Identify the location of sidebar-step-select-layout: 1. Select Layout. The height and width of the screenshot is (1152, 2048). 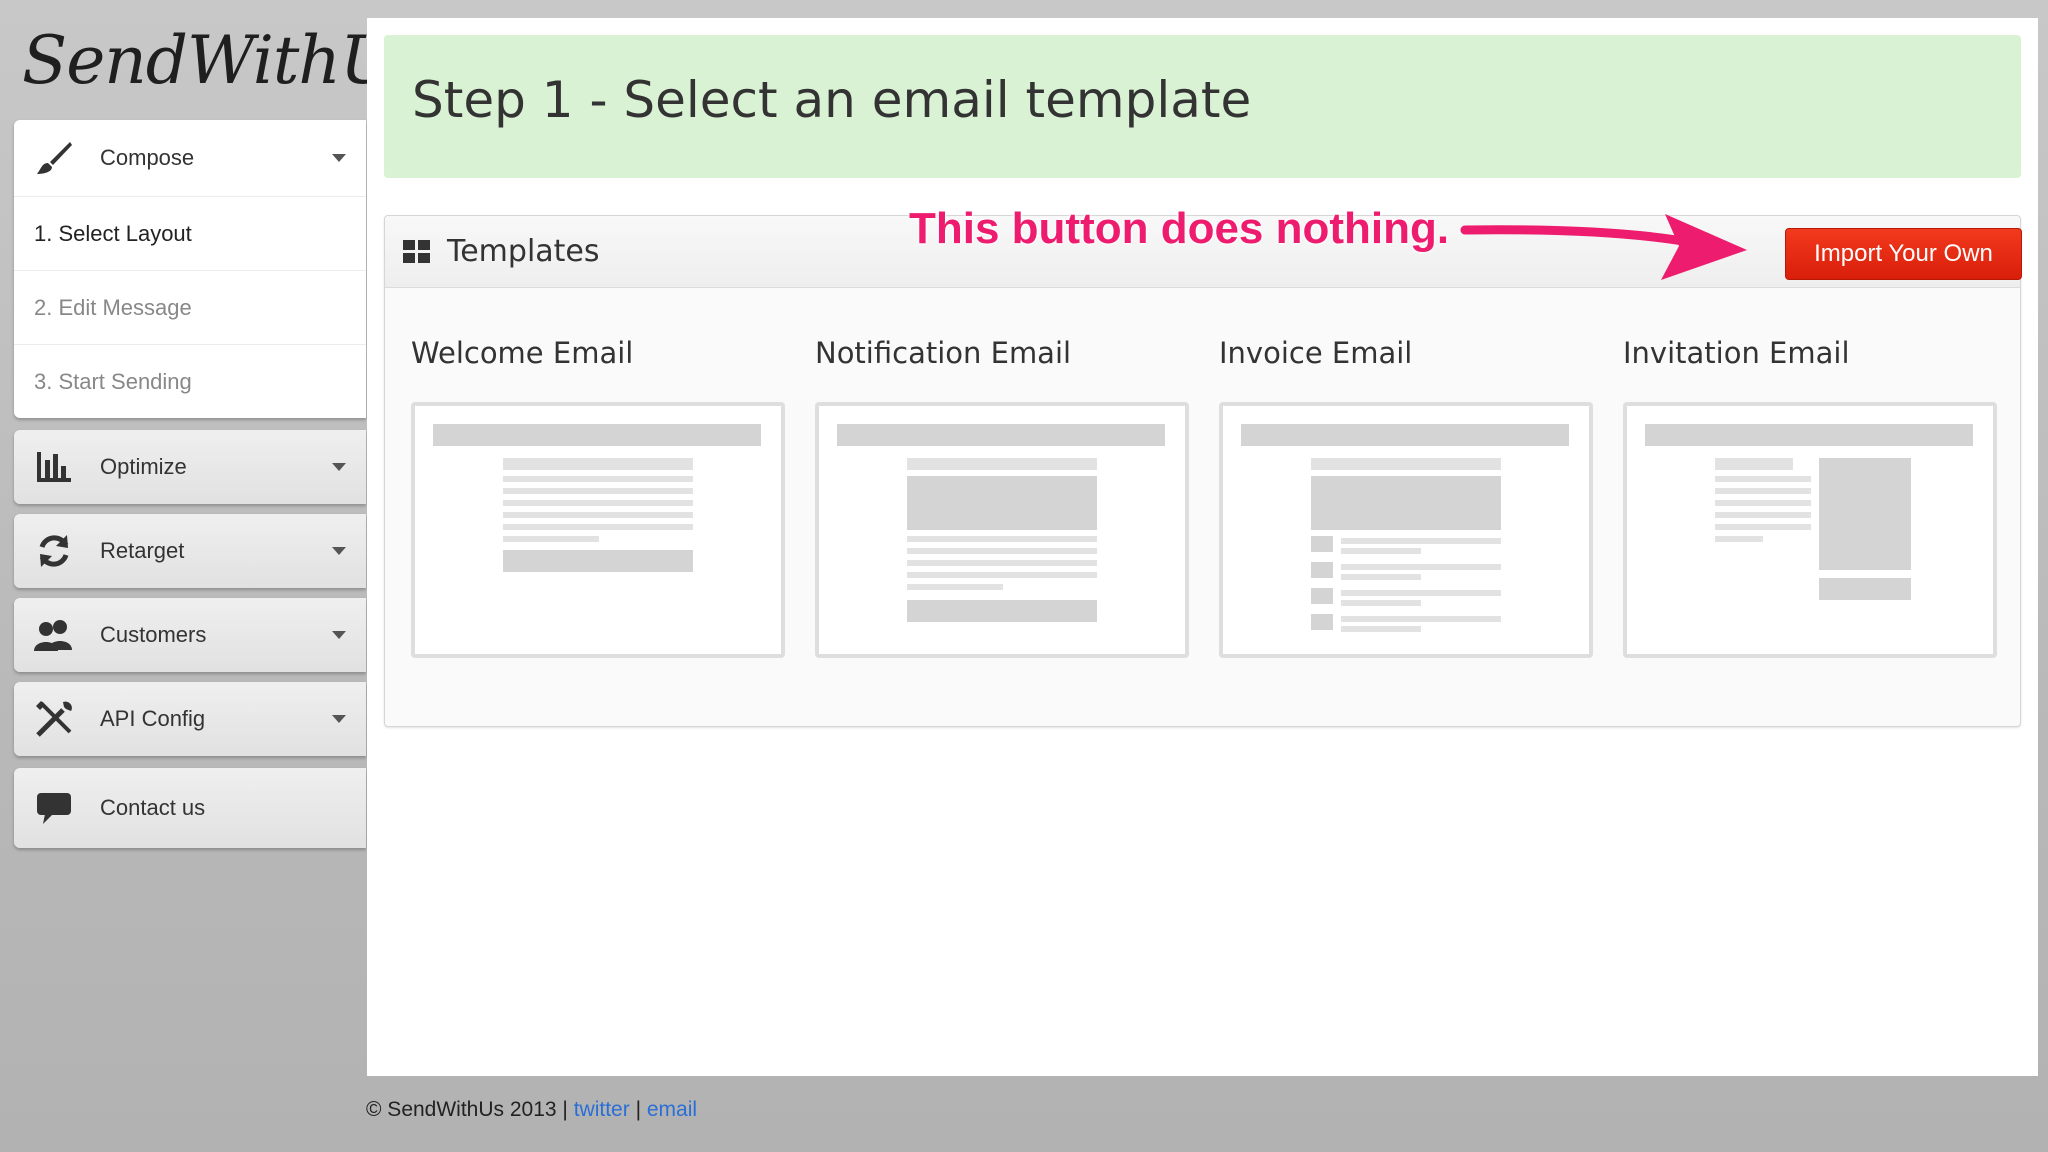
(190, 233).